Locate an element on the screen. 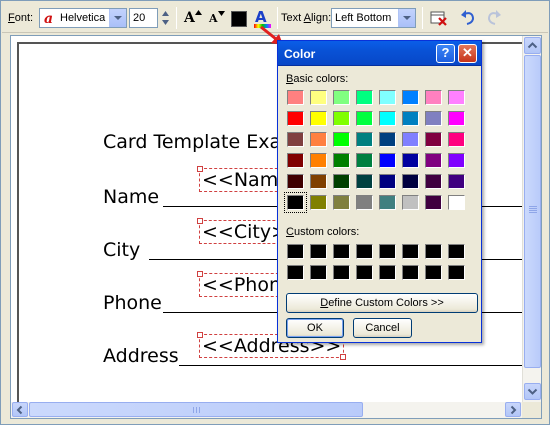 Image resolution: width=550 pixels, height=425 pixels. increase-font-icon: A is located at coordinates (189, 18).